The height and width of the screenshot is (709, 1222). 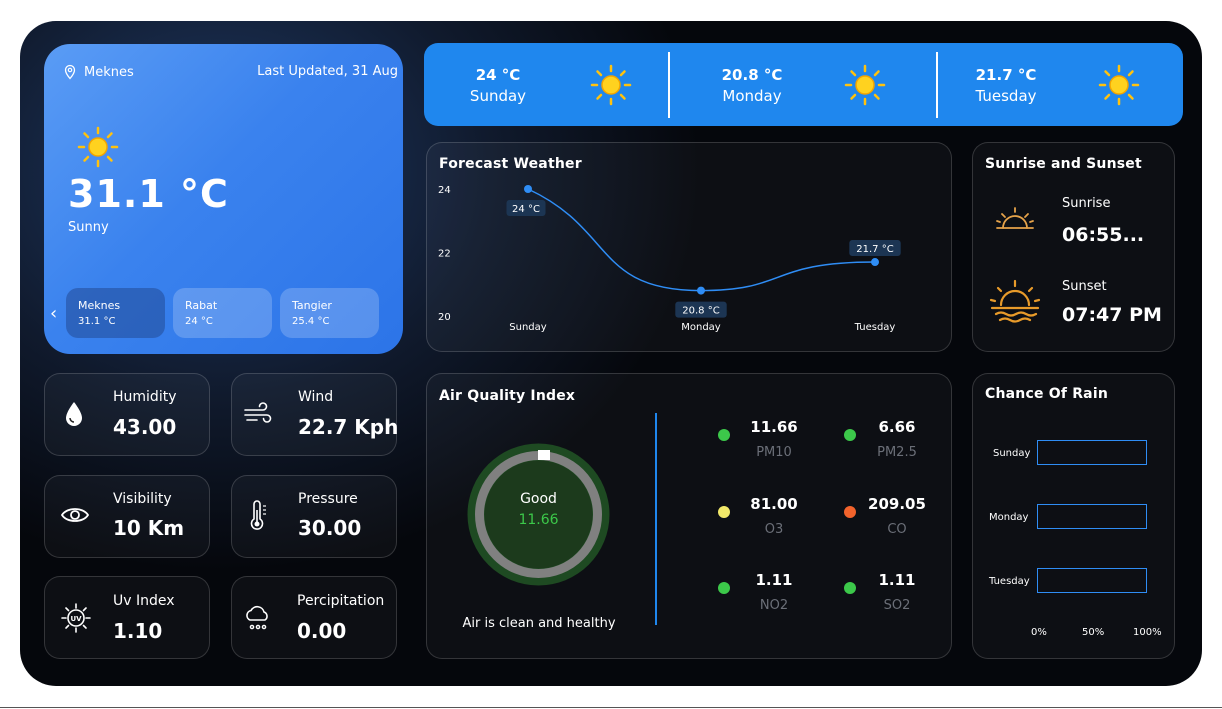 What do you see at coordinates (897, 439) in the screenshot?
I see `pollutant-pm25: 6.66 PM2.5` at bounding box center [897, 439].